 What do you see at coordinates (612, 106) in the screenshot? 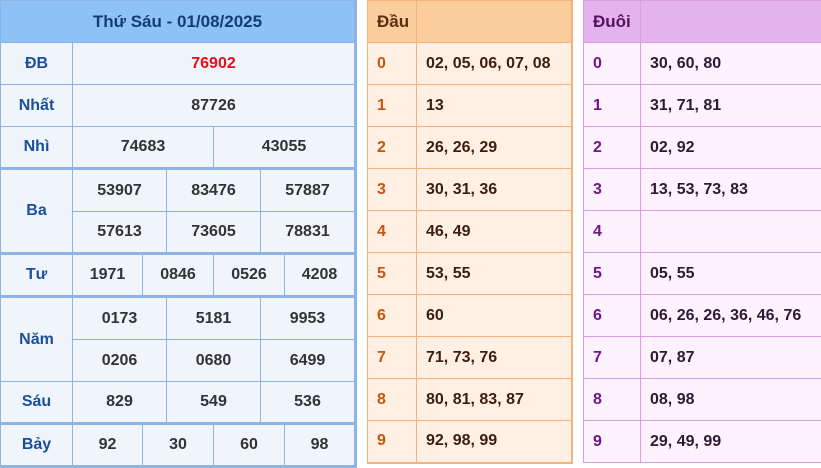
I see `duoi-digit: 1` at bounding box center [612, 106].